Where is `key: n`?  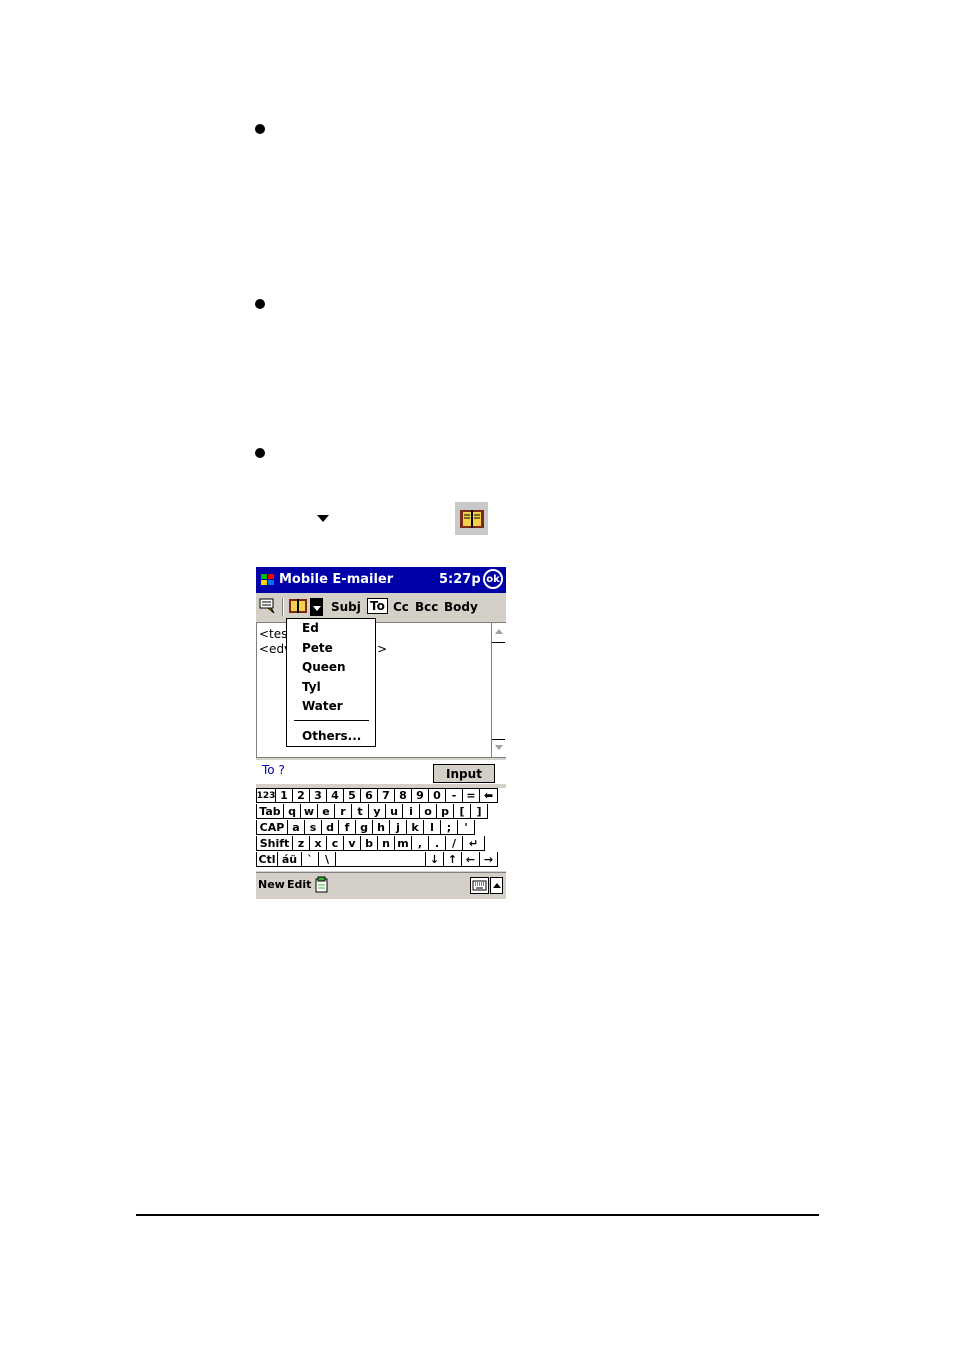
key: n is located at coordinates (386, 843).